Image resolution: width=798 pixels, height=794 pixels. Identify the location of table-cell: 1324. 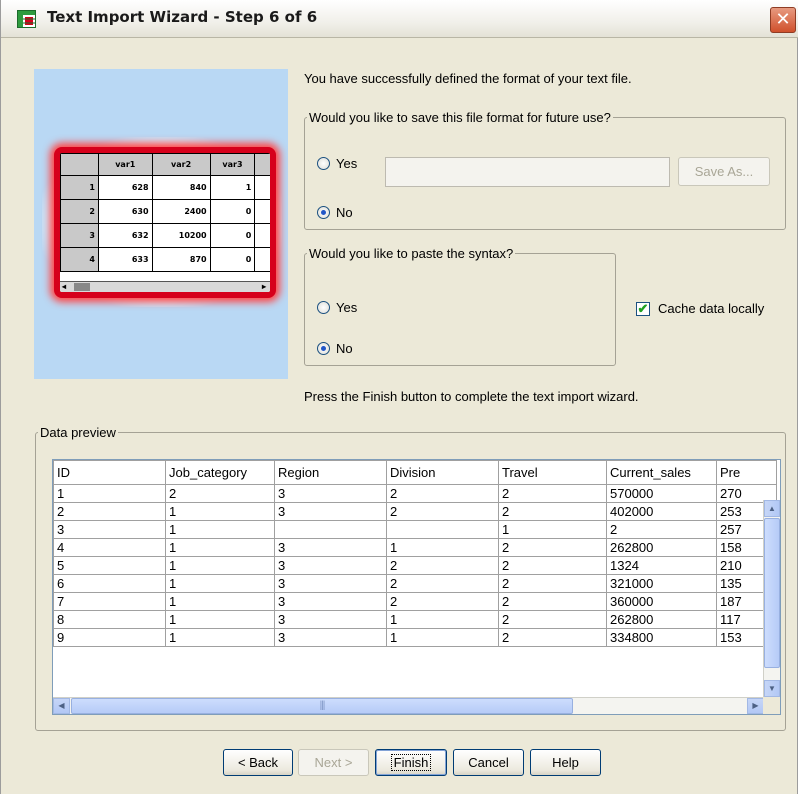
(661, 565).